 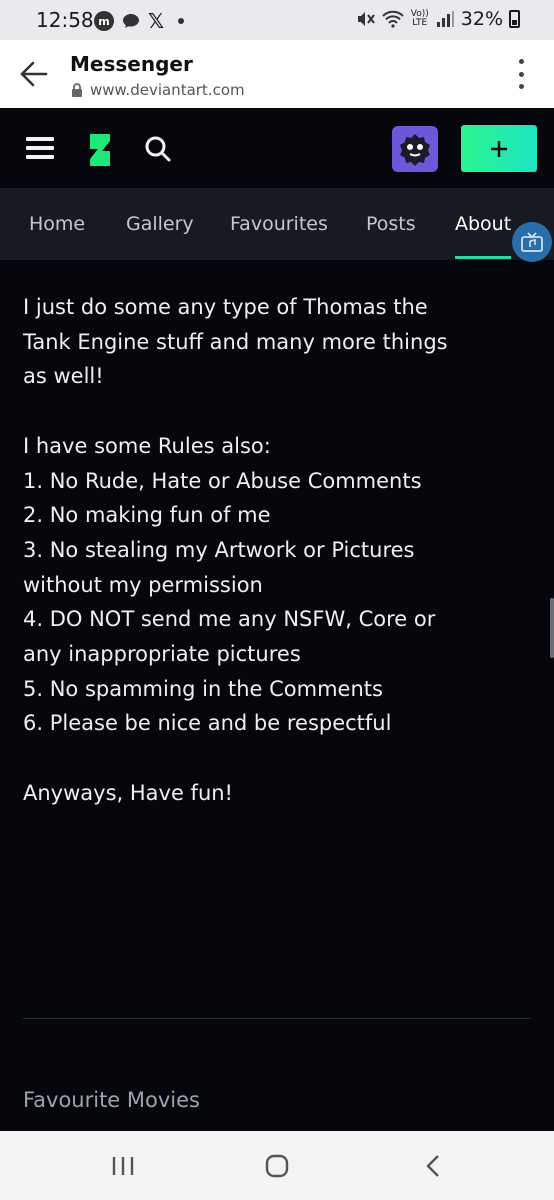 What do you see at coordinates (277, 74) in the screenshot?
I see `custom-tab-header: Messenger www.deviantart.com` at bounding box center [277, 74].